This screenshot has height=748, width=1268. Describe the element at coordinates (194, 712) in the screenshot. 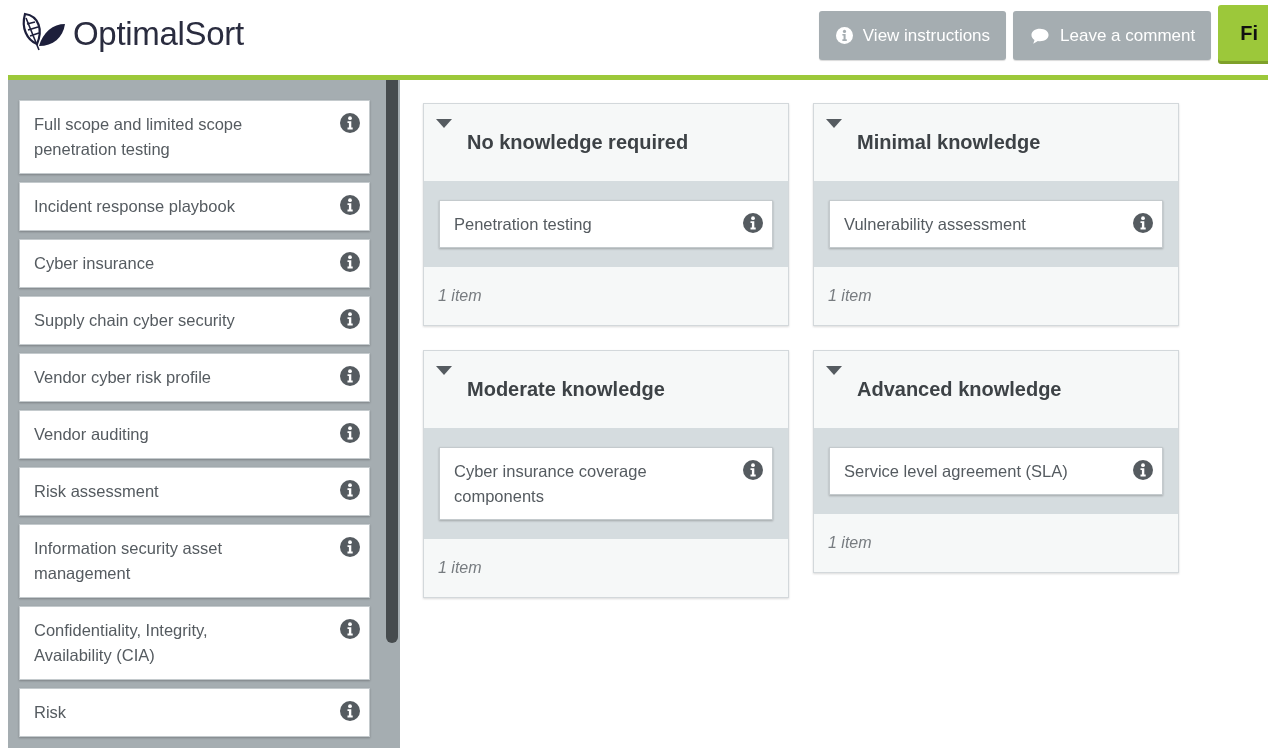

I see `card-item: Risk` at that location.